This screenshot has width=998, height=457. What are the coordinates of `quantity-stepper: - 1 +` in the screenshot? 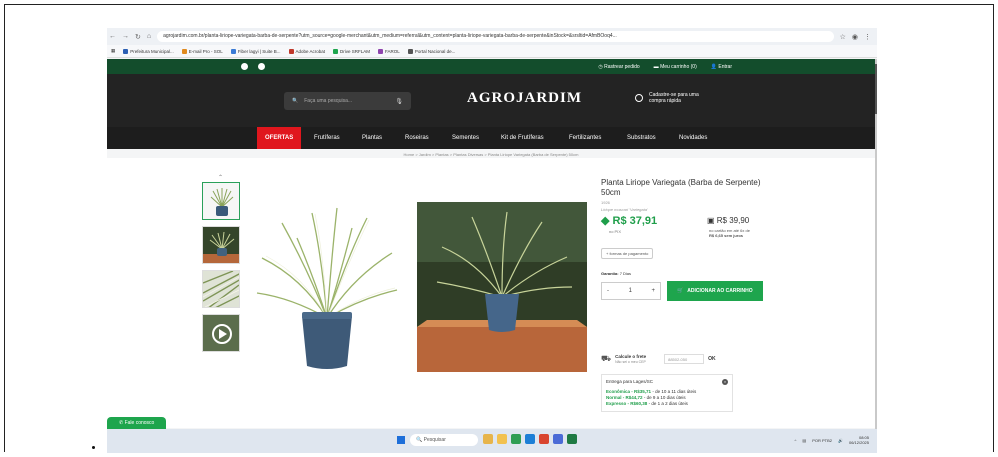 It's located at (631, 291).